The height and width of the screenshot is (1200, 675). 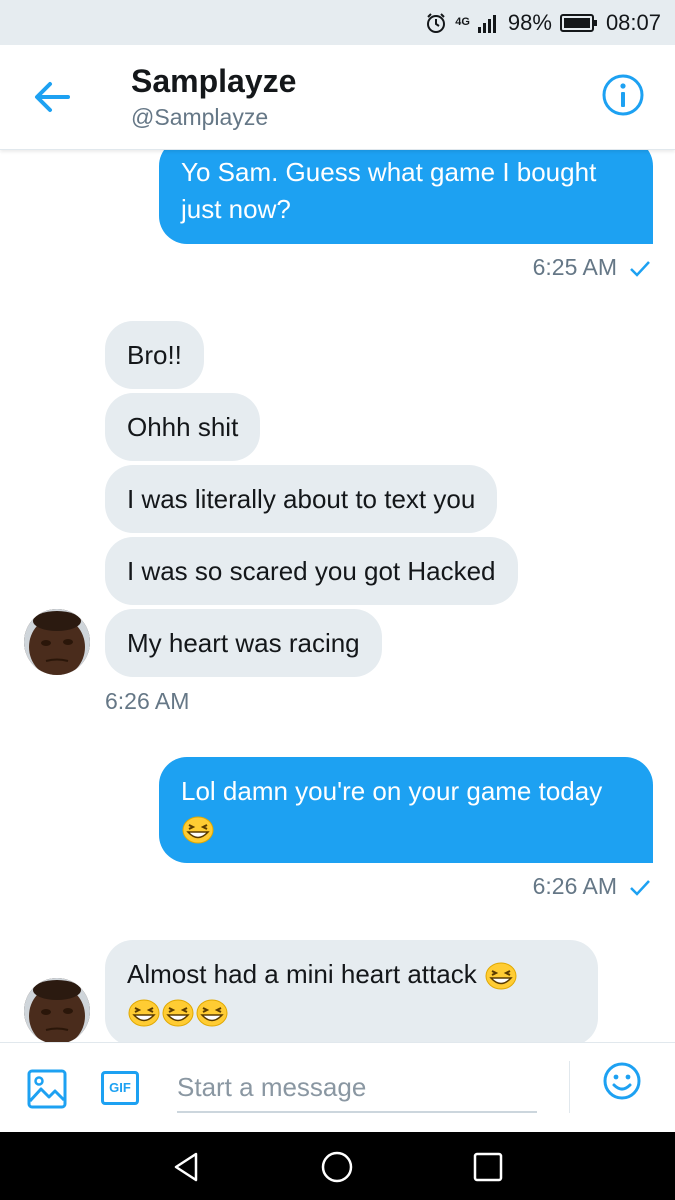 What do you see at coordinates (462, 22) in the screenshot?
I see `network-type: 4G` at bounding box center [462, 22].